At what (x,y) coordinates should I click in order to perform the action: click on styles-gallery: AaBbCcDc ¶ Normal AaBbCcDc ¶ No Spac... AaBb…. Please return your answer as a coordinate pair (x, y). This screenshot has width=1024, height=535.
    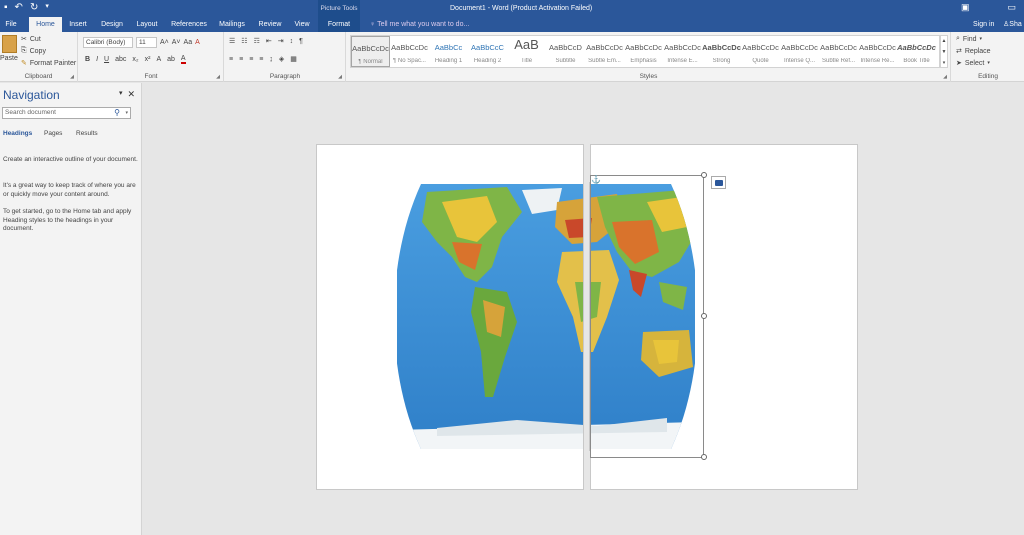
    Looking at the image, I should click on (645, 51).